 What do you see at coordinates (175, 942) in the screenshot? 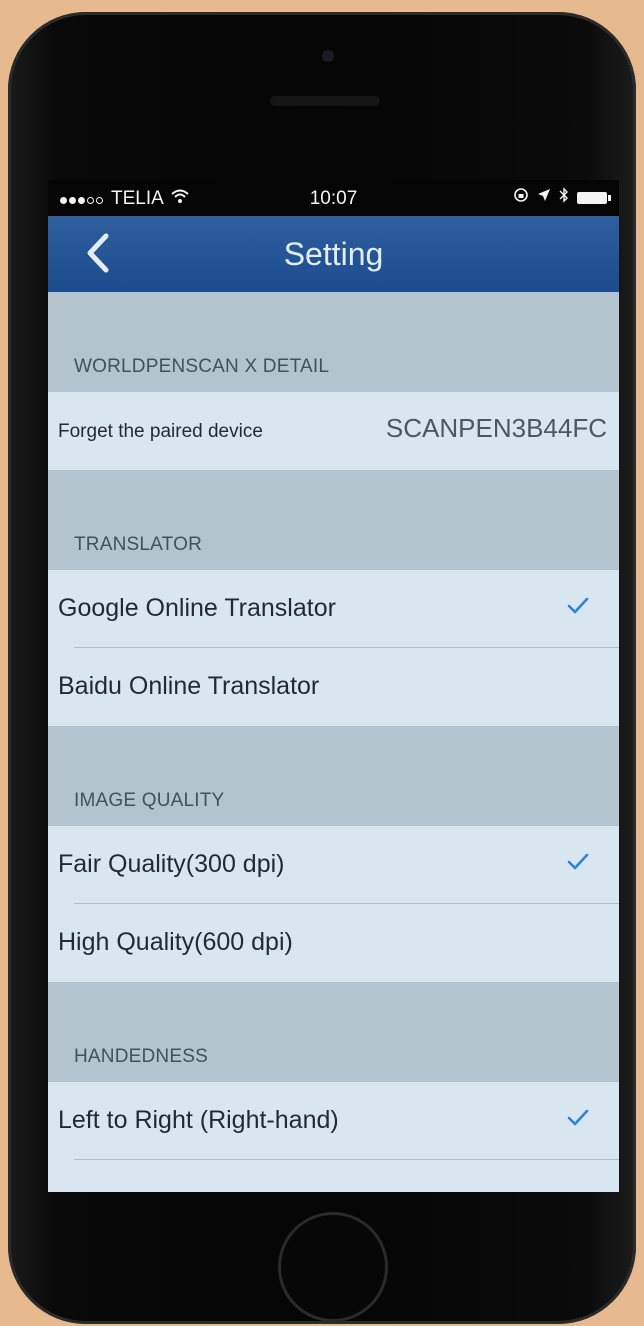
I see `row-label: High Quality(600 dpi)` at bounding box center [175, 942].